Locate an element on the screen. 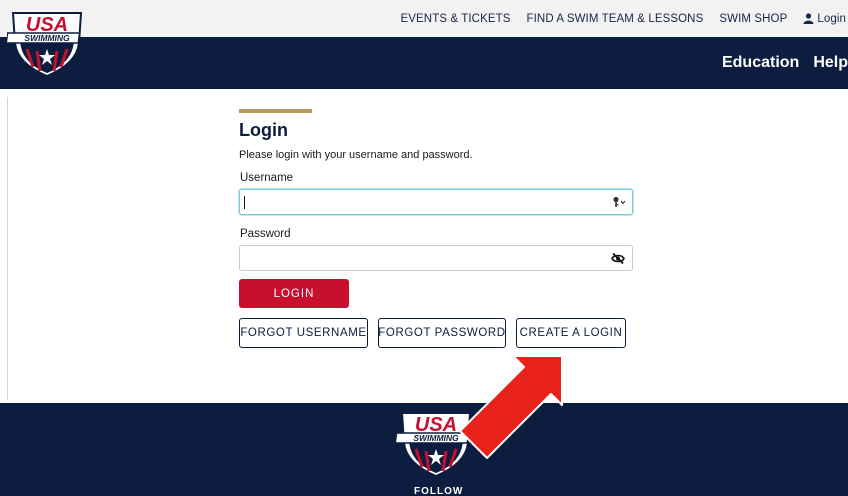 The height and width of the screenshot is (496, 848). eye-slash-icon is located at coordinates (618, 258).